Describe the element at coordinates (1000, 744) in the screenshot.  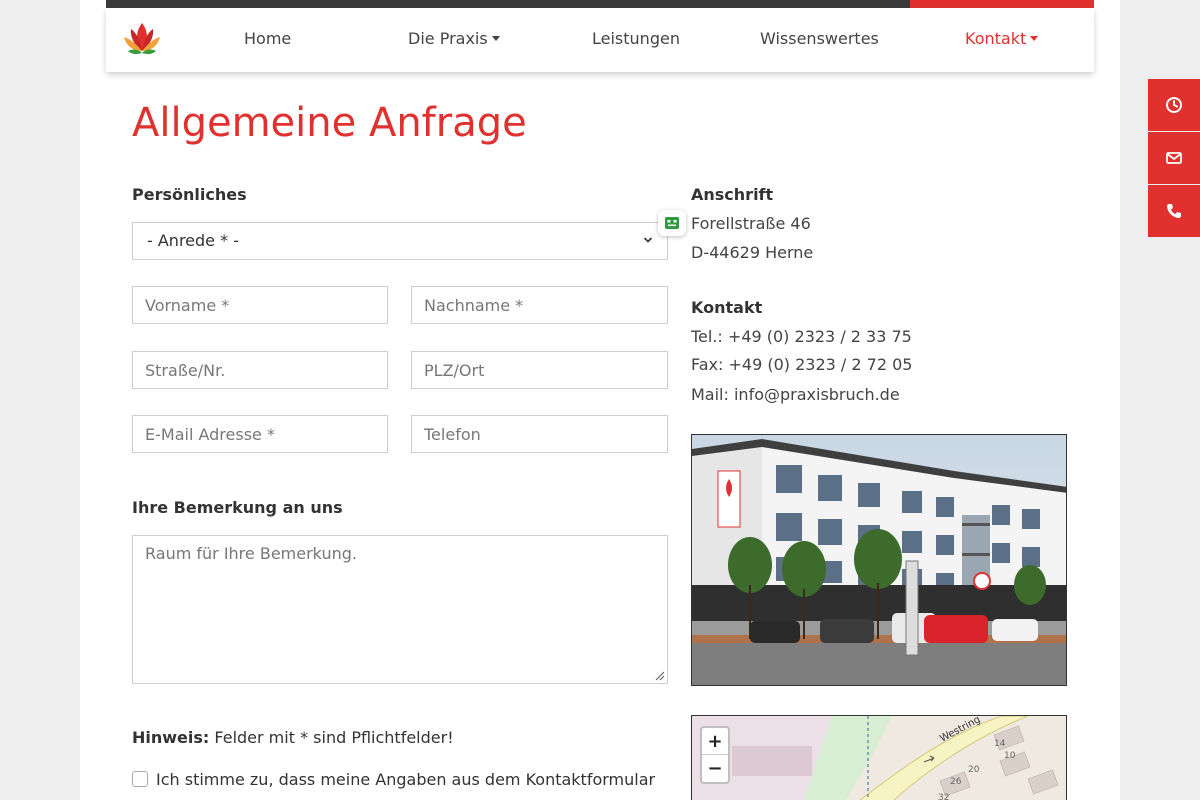
I see `map-house-number: 14` at that location.